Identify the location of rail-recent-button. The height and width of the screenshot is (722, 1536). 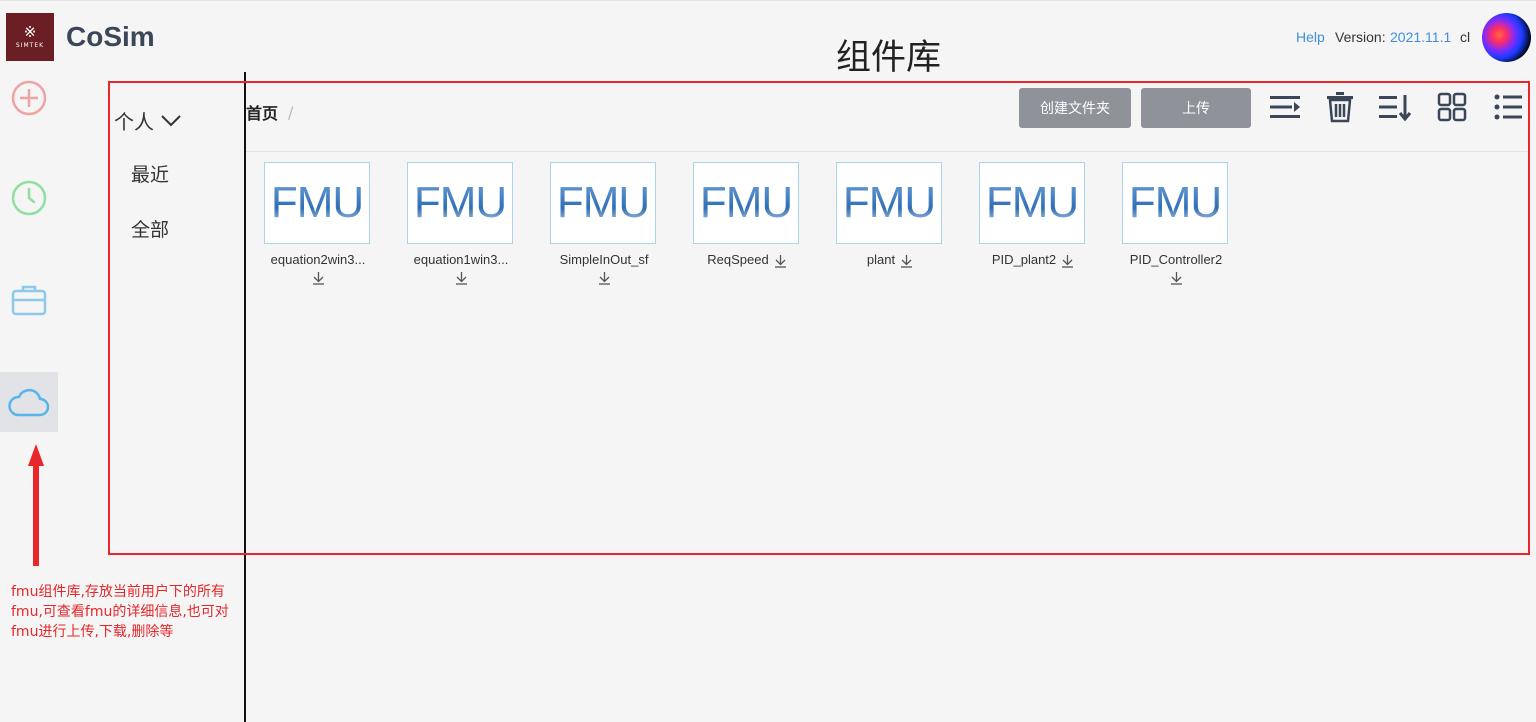
(29, 198).